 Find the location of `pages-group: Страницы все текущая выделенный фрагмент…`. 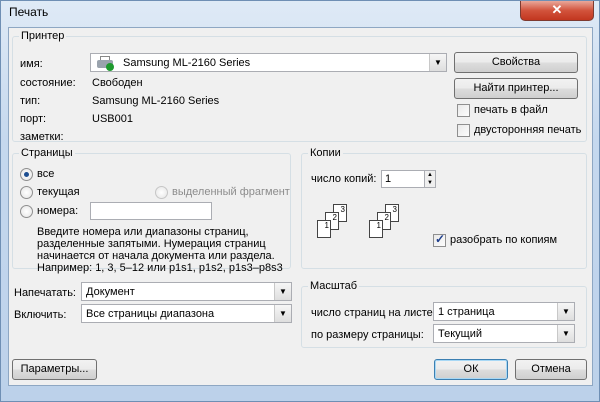

pages-group: Страницы все текущая выделенный фрагмент… is located at coordinates (151, 210).